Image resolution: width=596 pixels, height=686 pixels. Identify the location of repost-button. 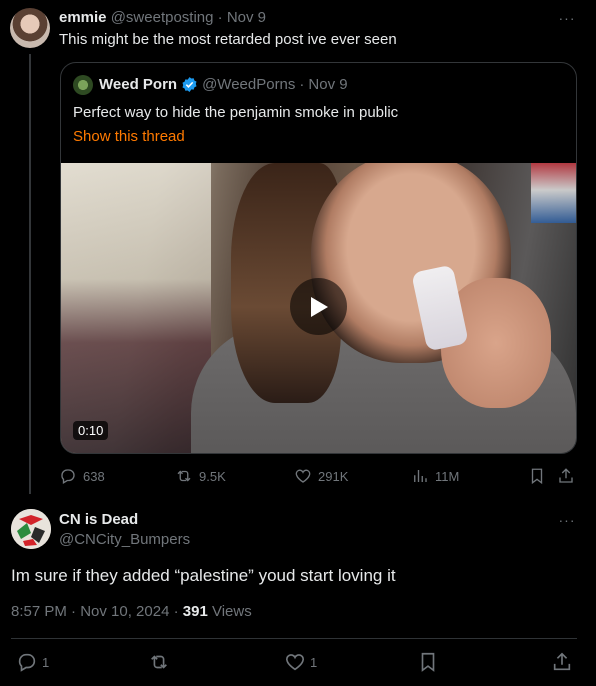
(159, 662).